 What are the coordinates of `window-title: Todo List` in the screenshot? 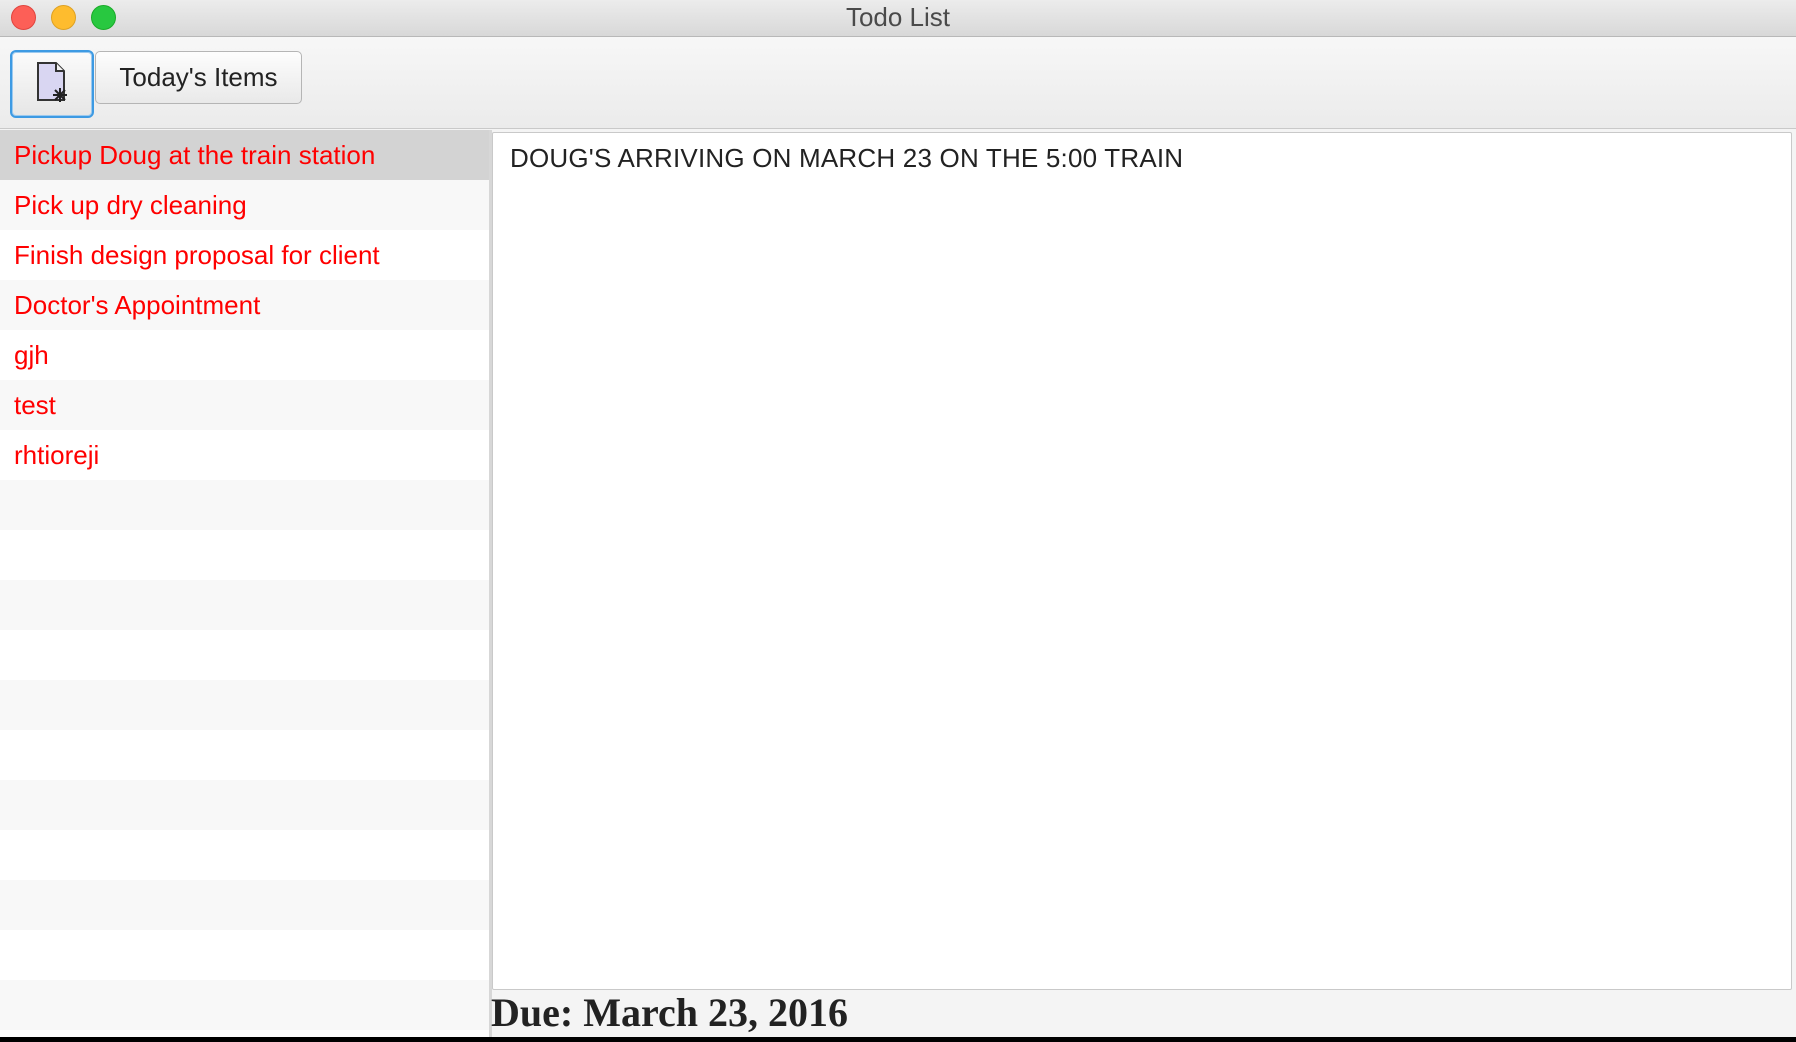 It's located at (898, 17).